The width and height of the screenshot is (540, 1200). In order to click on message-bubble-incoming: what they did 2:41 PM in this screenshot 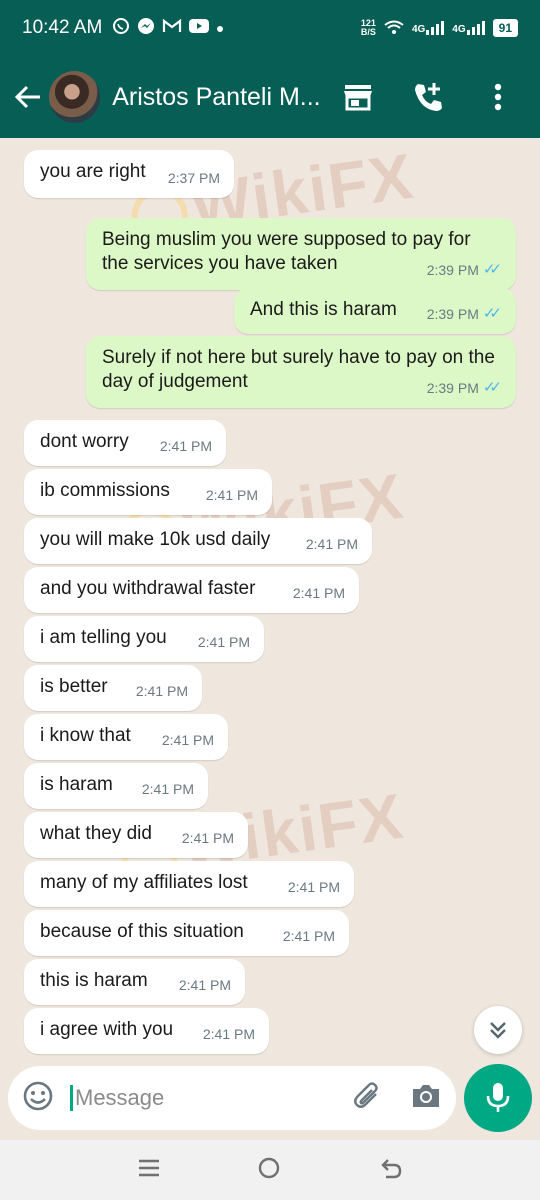, I will do `click(136, 835)`.